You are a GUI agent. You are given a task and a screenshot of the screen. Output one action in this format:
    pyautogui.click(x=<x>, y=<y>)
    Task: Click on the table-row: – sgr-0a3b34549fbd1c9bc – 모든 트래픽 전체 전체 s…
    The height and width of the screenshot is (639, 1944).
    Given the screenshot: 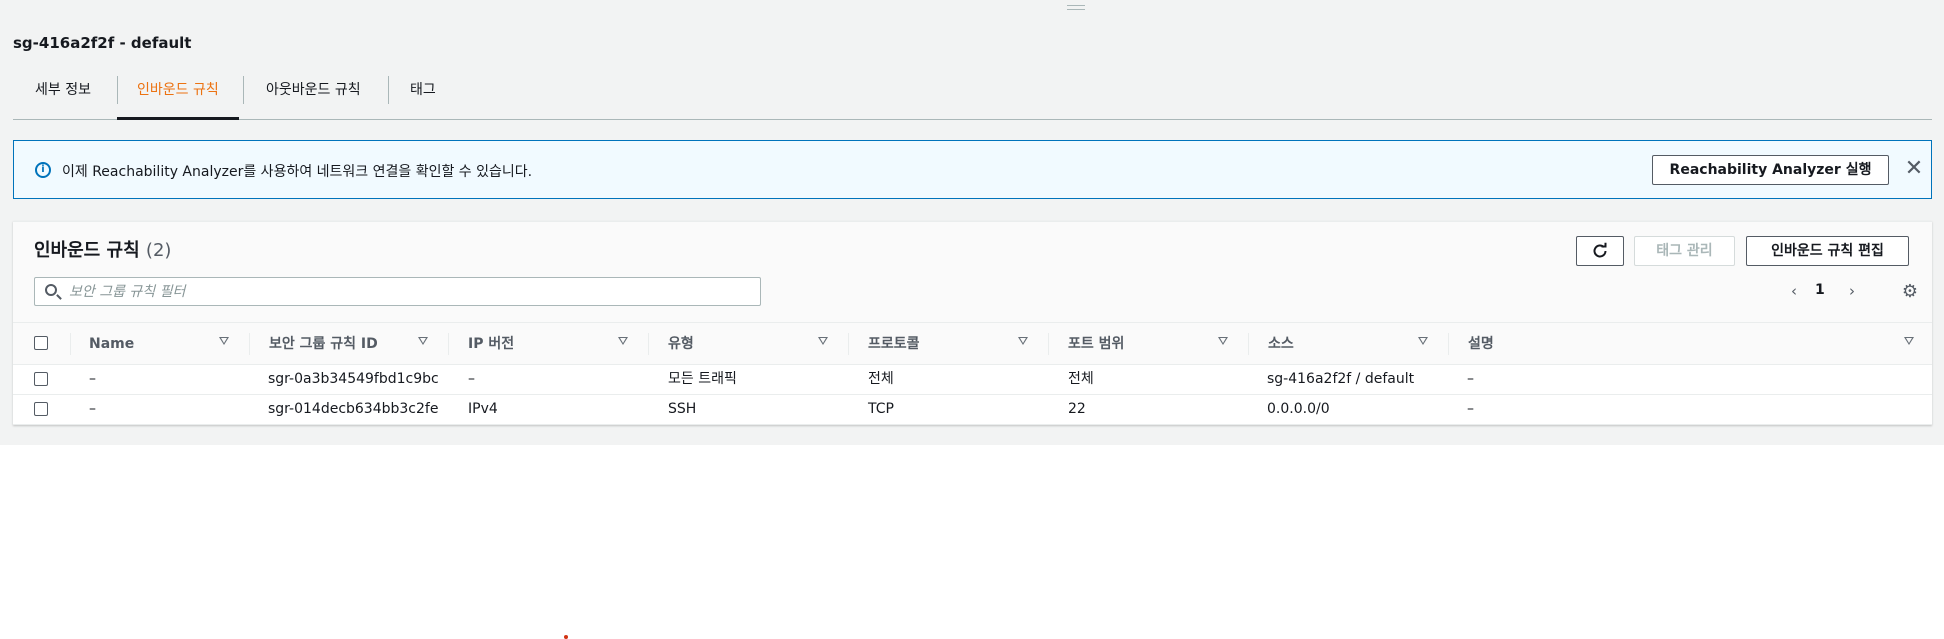 What is the action you would take?
    pyautogui.click(x=972, y=380)
    